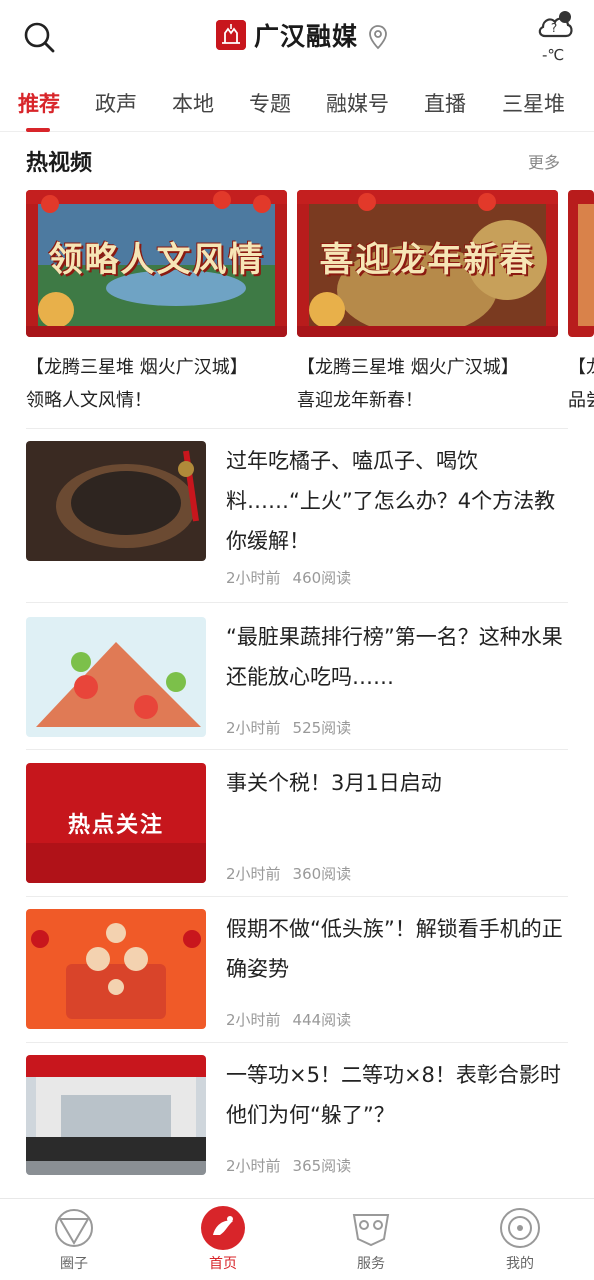  I want to click on news-title: 一等功×5！二等功×8！表彰合影时他们为何“躲了”？, so click(393, 1095).